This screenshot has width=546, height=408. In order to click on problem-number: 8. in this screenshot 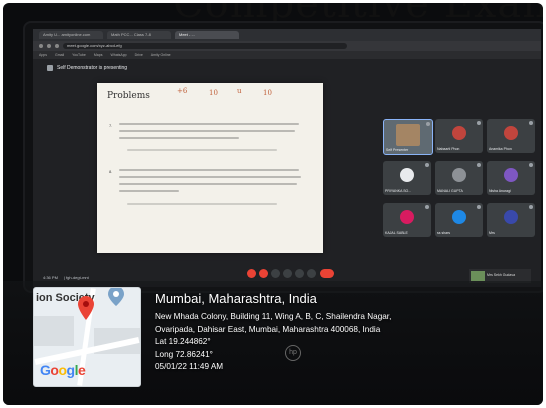, I will do `click(111, 171)`.